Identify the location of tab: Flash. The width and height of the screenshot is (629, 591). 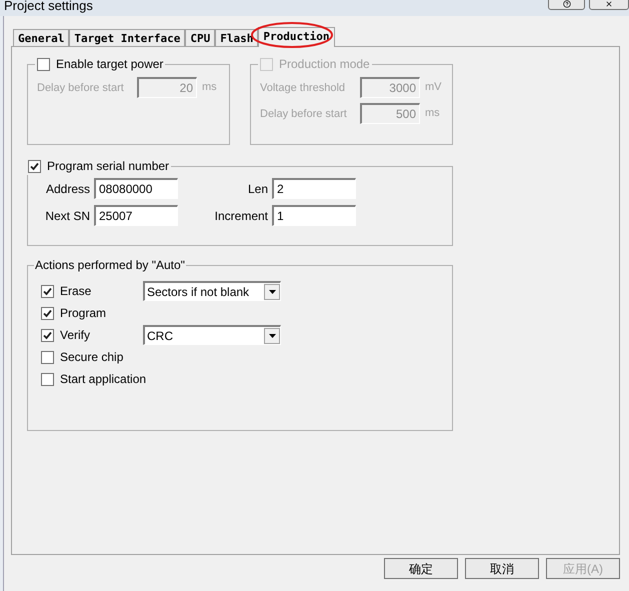
(236, 37).